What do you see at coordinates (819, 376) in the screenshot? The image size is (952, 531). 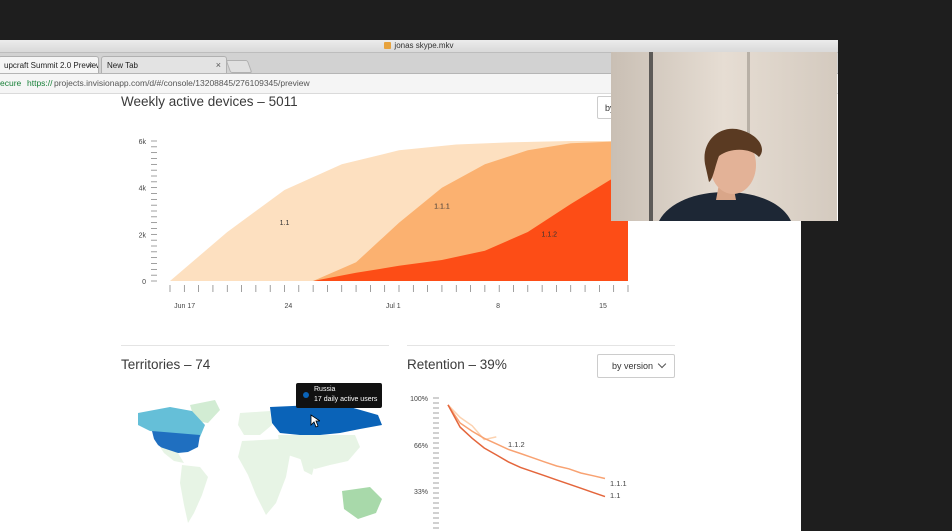 I see `dark-background` at bounding box center [819, 376].